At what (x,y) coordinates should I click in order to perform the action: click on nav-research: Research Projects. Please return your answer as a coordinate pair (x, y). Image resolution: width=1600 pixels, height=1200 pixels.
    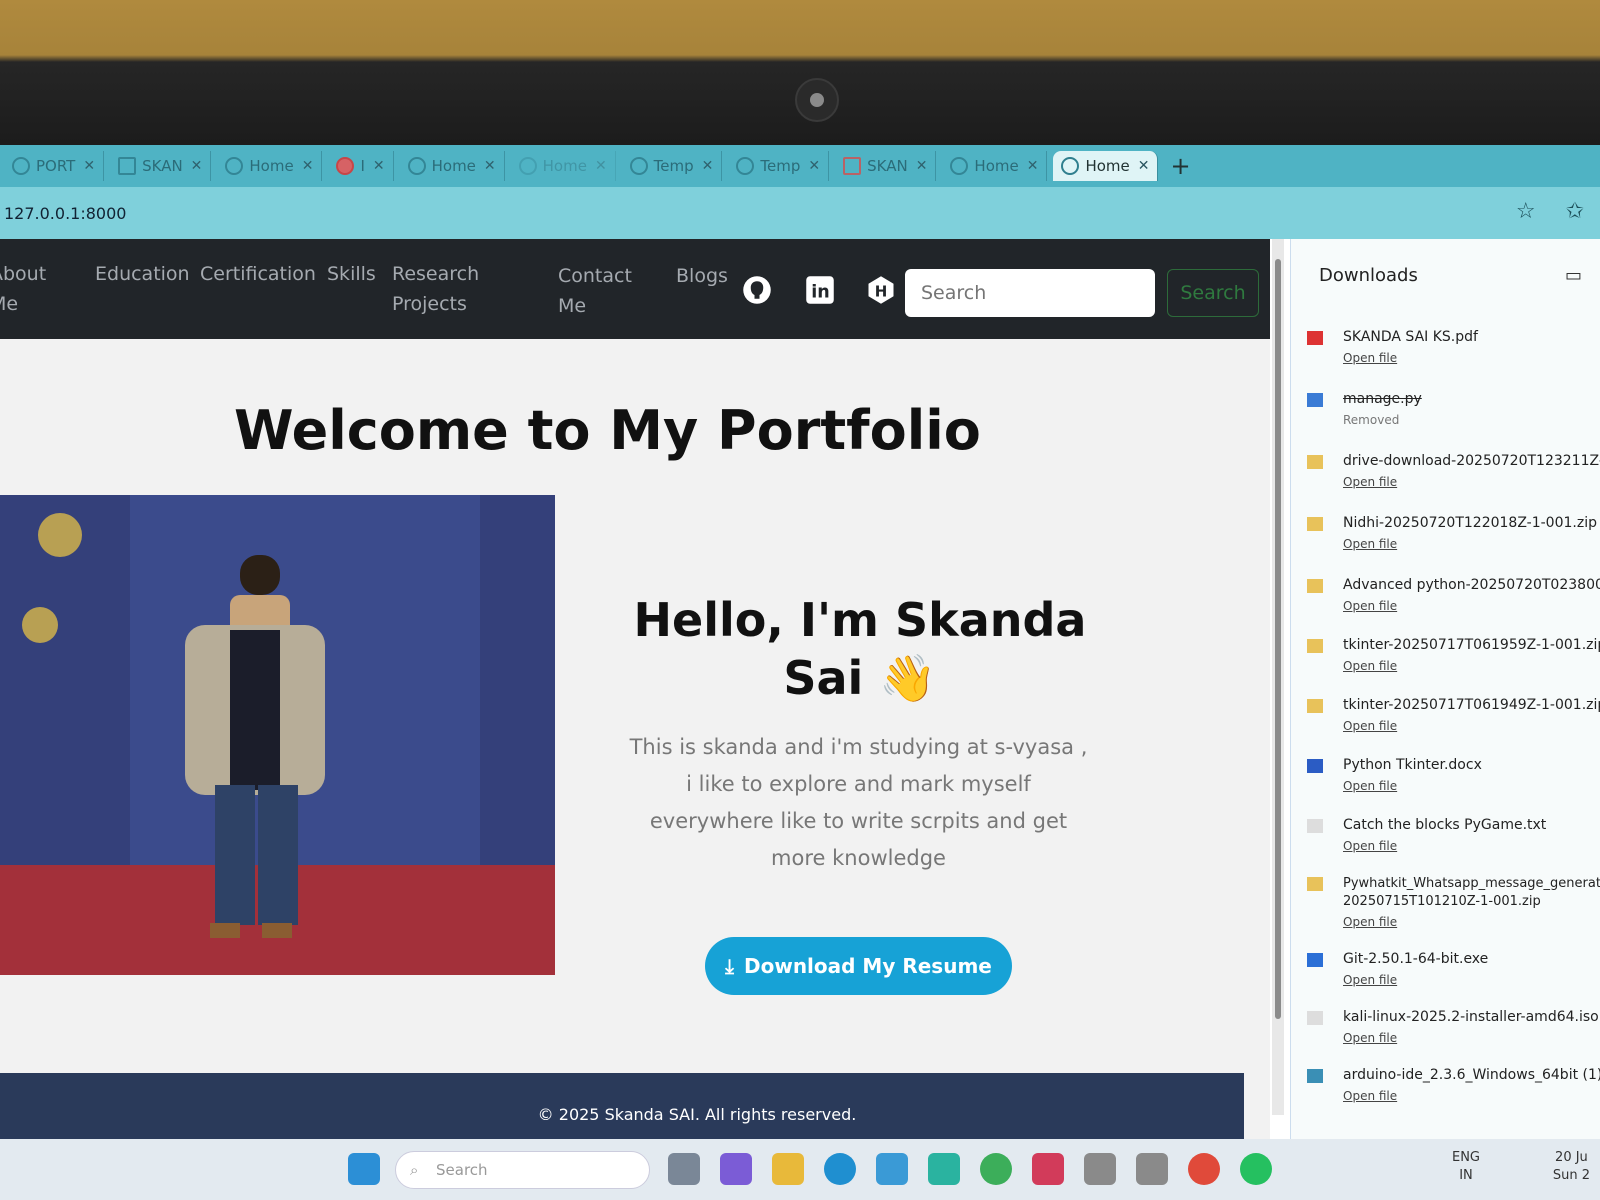
    Looking at the image, I should click on (442, 289).